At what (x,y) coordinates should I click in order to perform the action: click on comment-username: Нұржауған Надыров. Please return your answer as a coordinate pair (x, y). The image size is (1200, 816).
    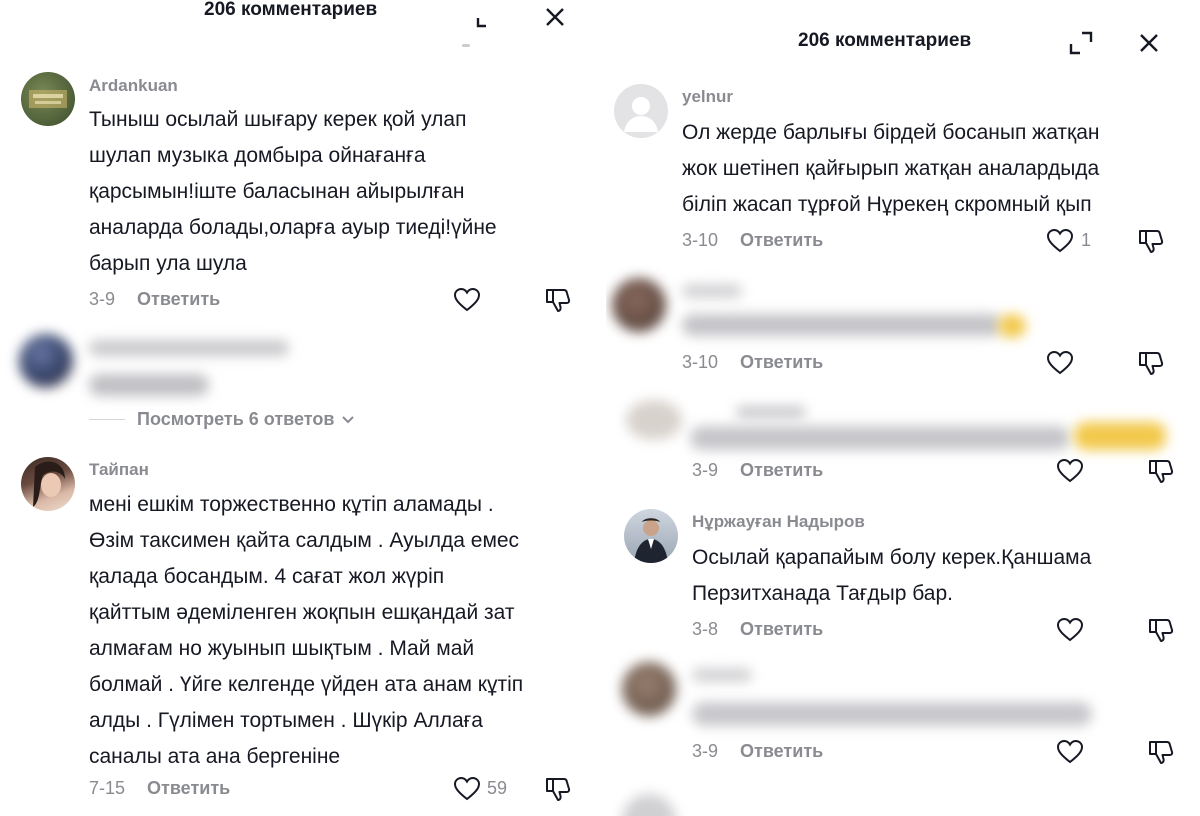
    Looking at the image, I should click on (778, 522).